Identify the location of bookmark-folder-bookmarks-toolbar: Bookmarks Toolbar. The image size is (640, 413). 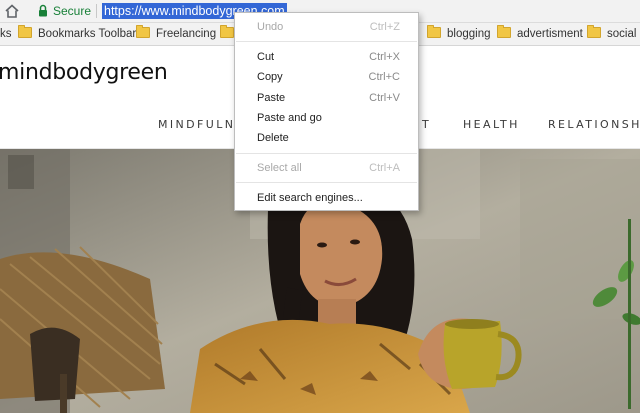
(77, 33).